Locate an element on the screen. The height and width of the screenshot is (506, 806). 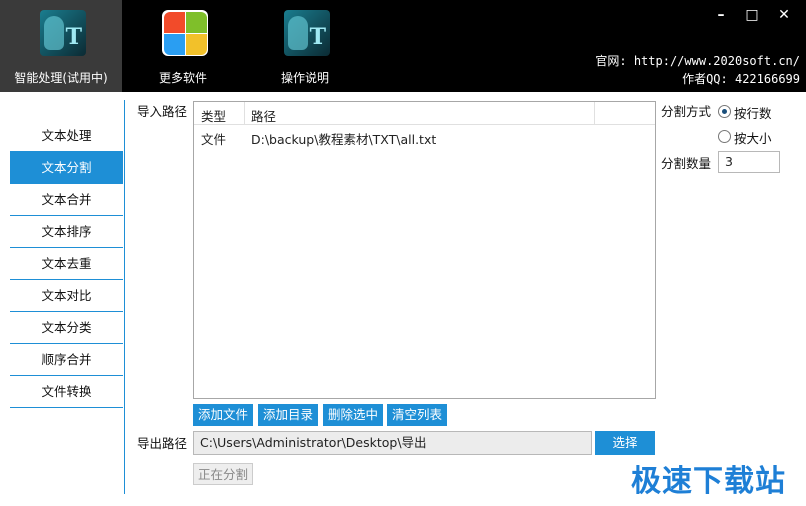
clear-list-button: 清空列表 is located at coordinates (417, 415).